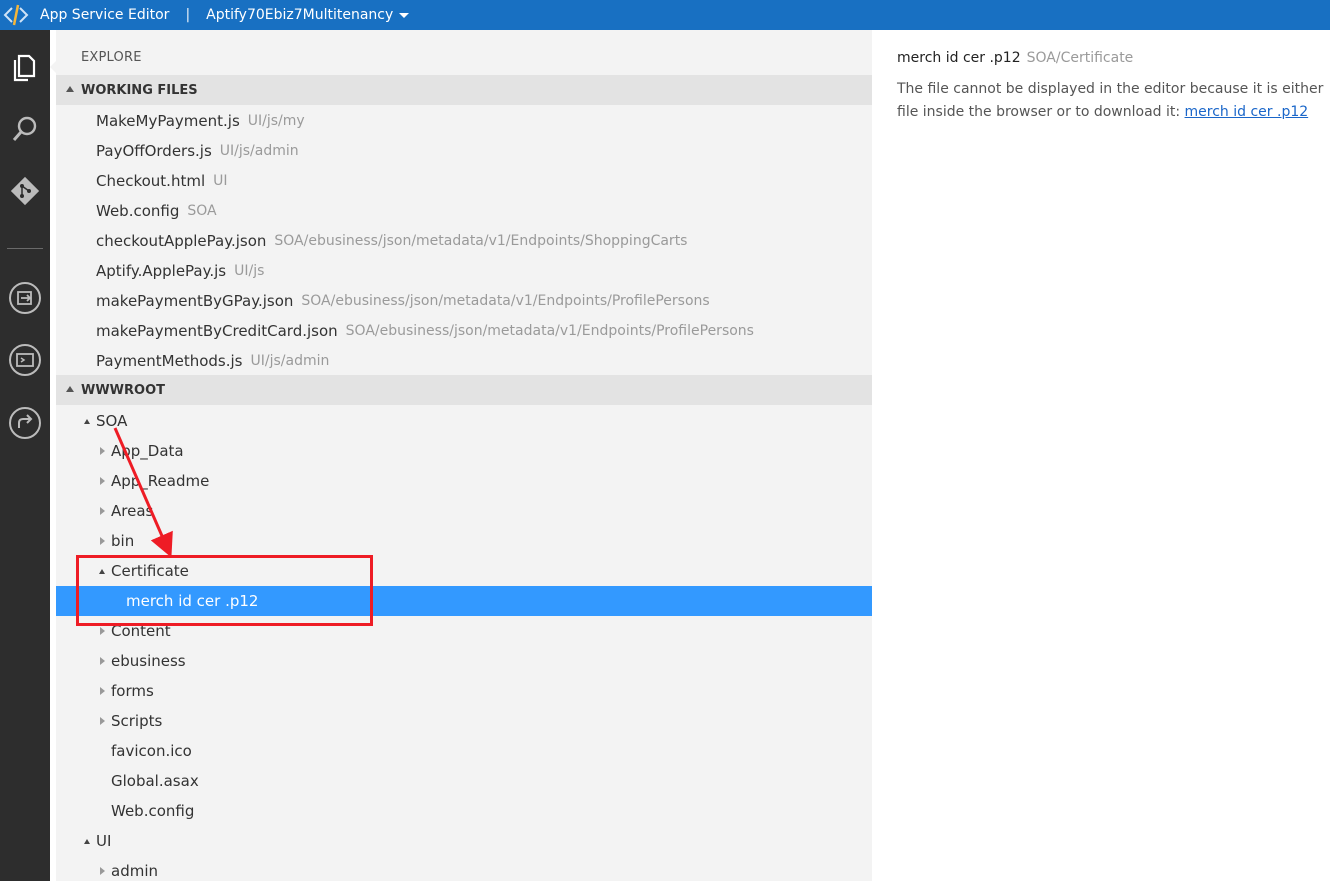 This screenshot has height=881, width=1330. What do you see at coordinates (151, 181) in the screenshot?
I see `working-file-name: Checkout.html` at bounding box center [151, 181].